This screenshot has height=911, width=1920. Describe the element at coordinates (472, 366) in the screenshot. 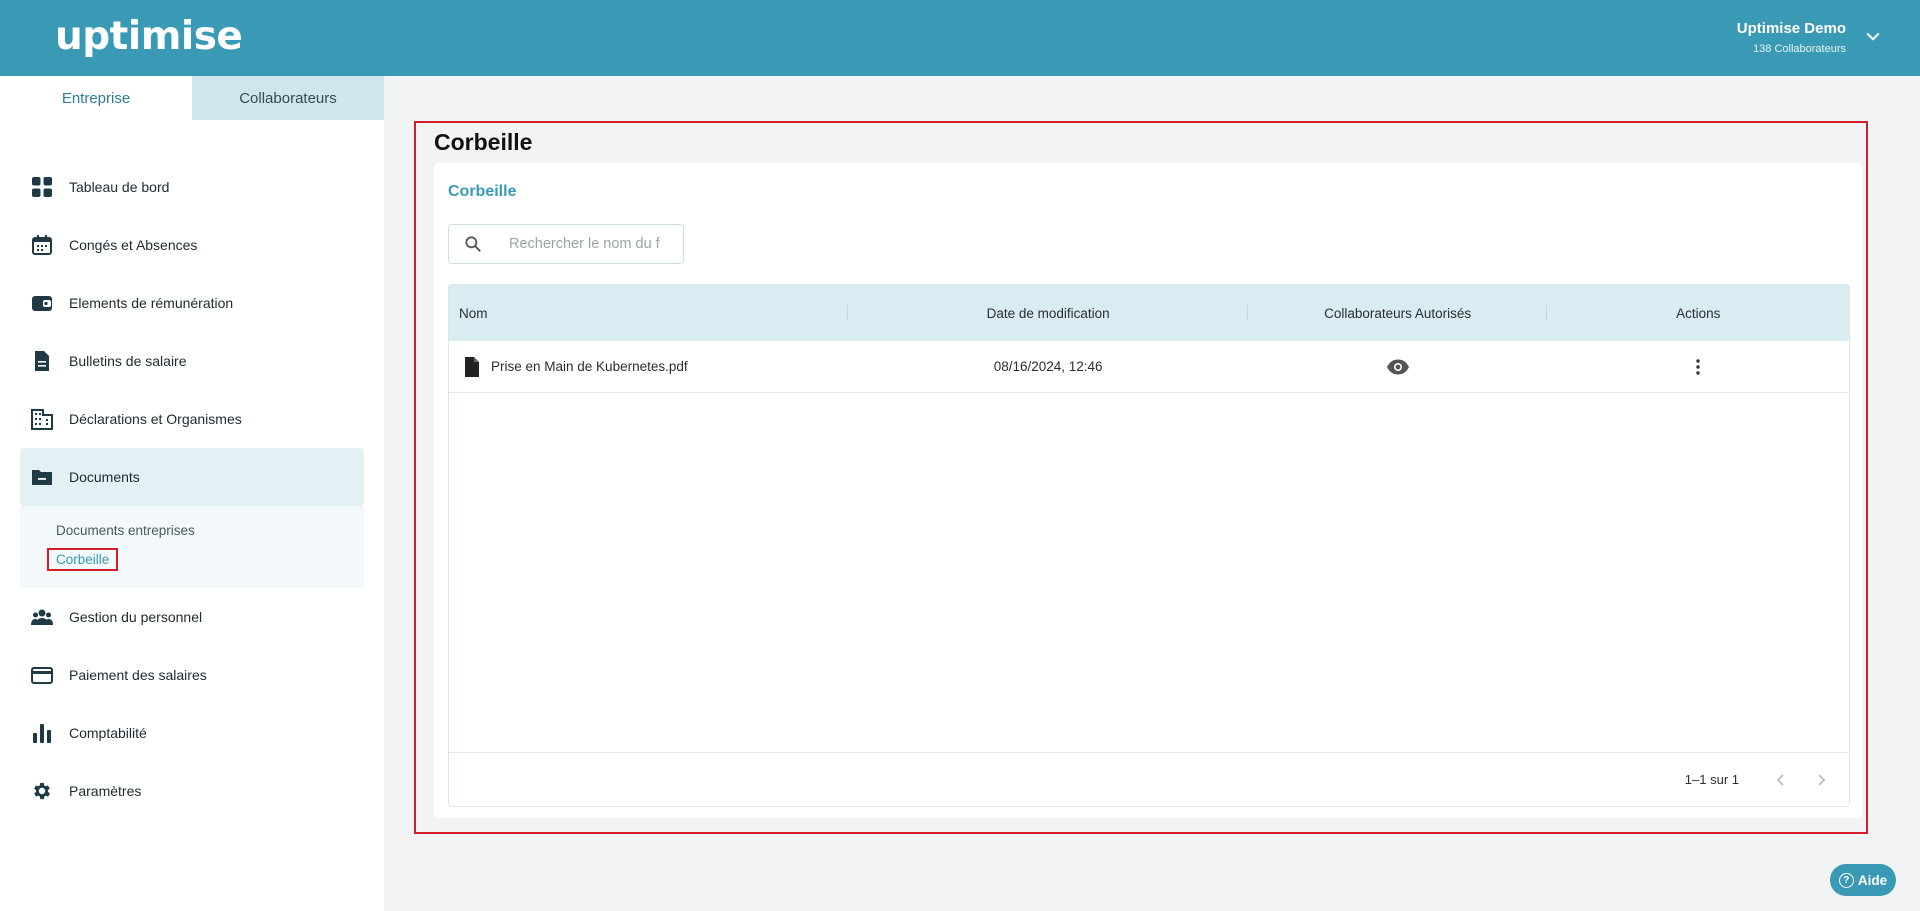

I see `document-icon` at that location.